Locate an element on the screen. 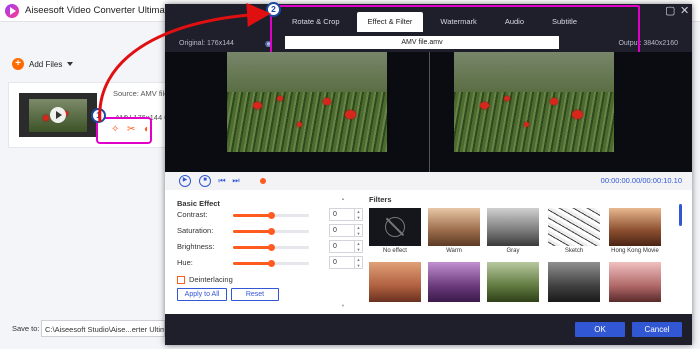 This screenshot has width=700, height=349. saturation-slider is located at coordinates (271, 231).